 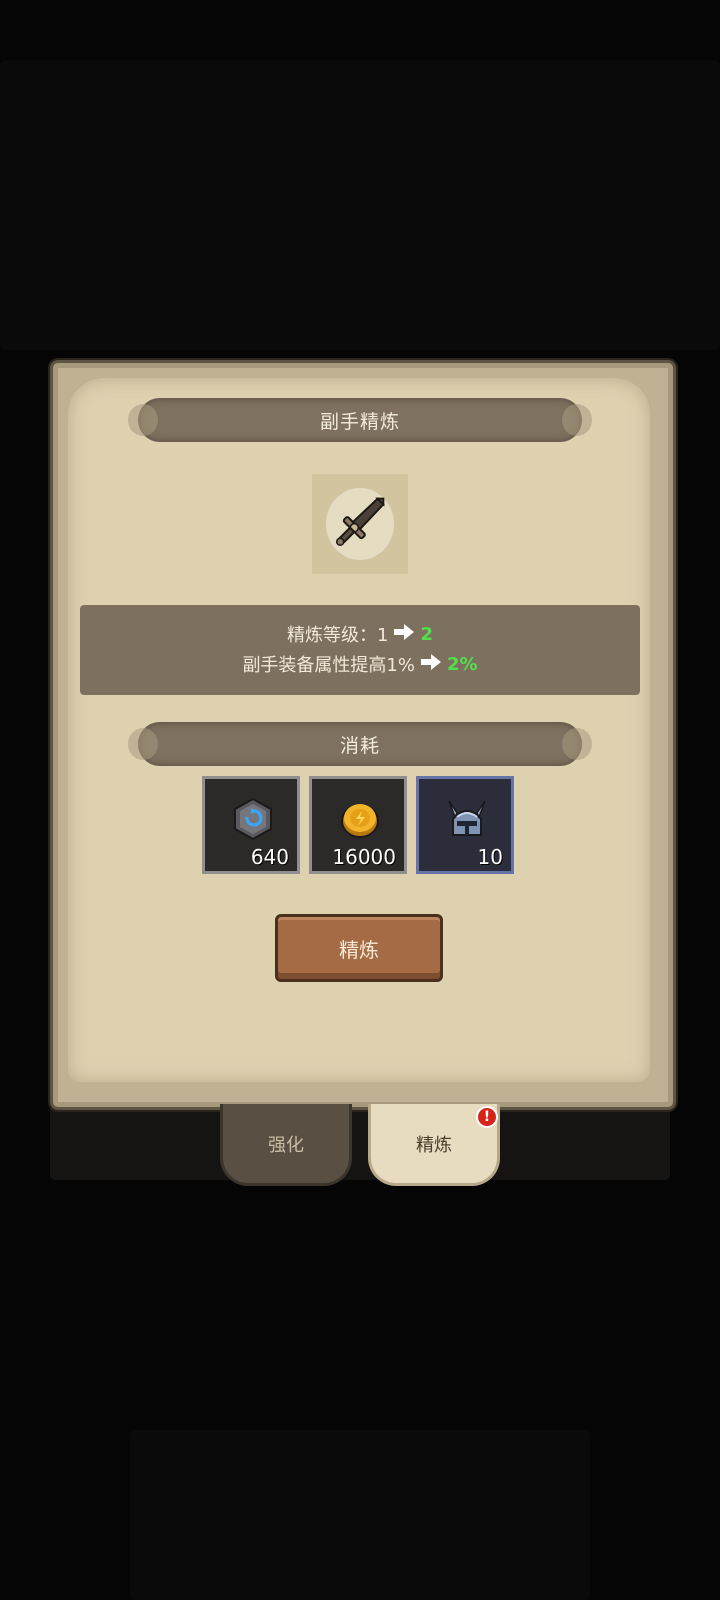 I want to click on cost-title-banner: 消耗, so click(x=360, y=744).